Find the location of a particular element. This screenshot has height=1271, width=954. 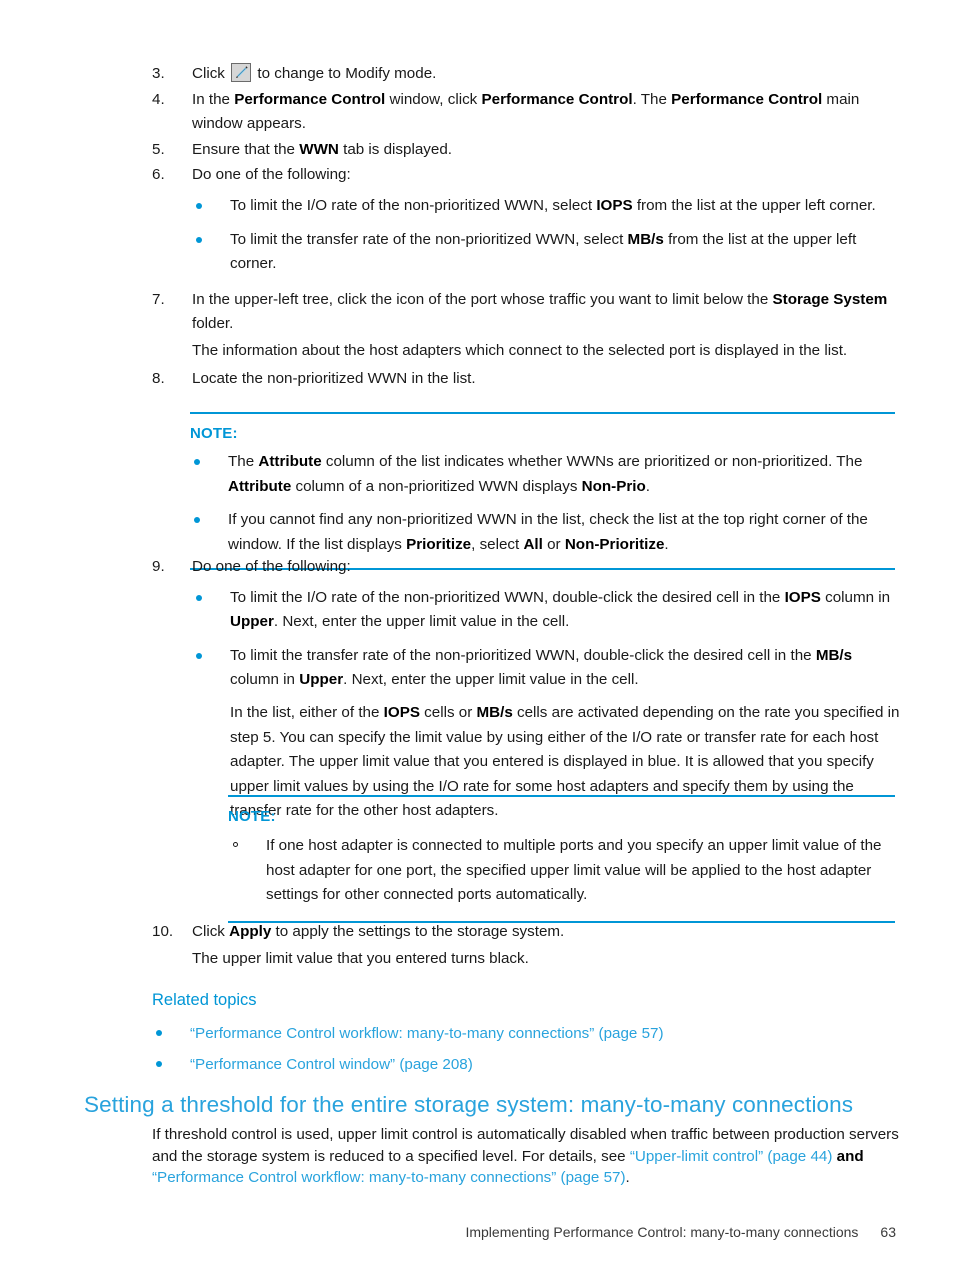

step-5: 5. Ensure that the WWN tab is displayed. is located at coordinates (527, 150).